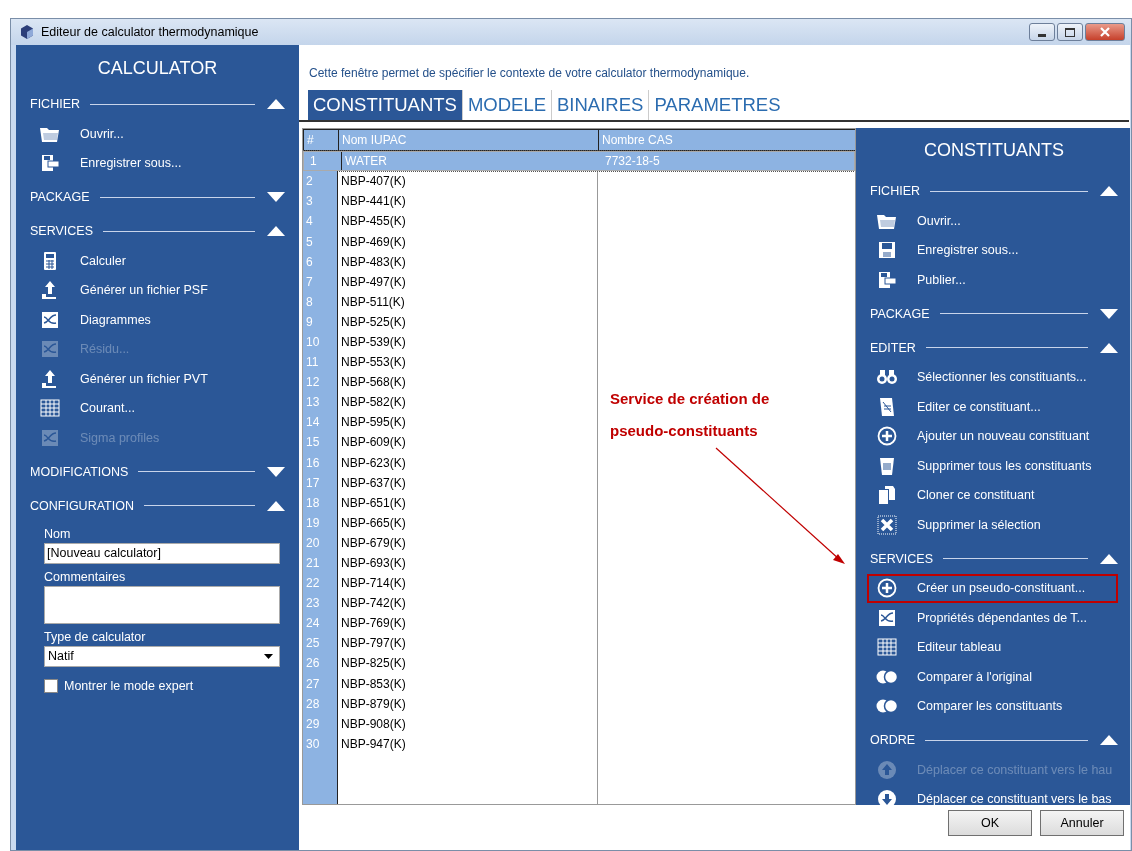  Describe the element at coordinates (1082, 823) in the screenshot. I see `cancel-button: Annuler` at that location.